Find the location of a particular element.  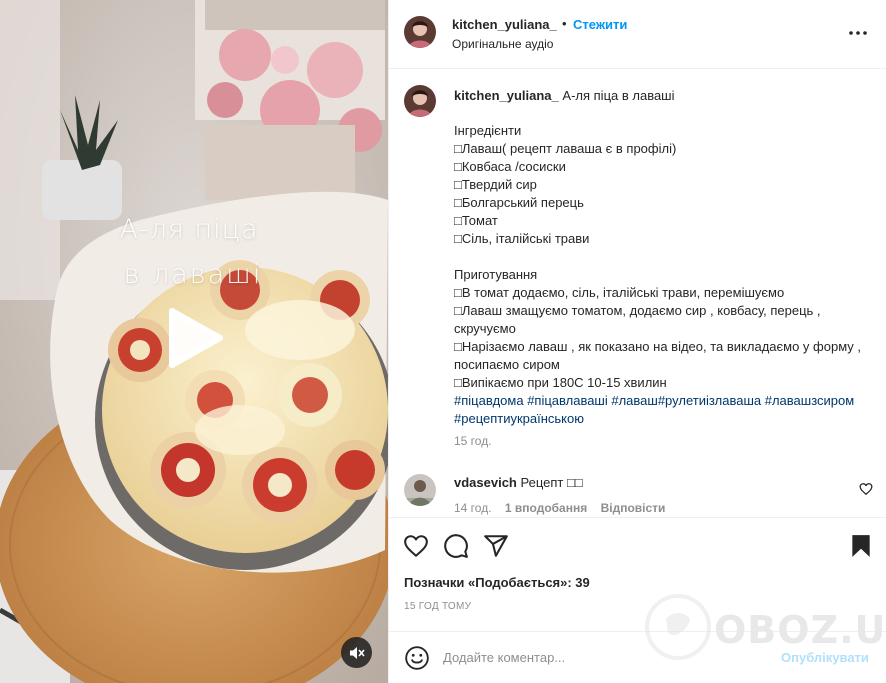

share-icon is located at coordinates (496, 546).